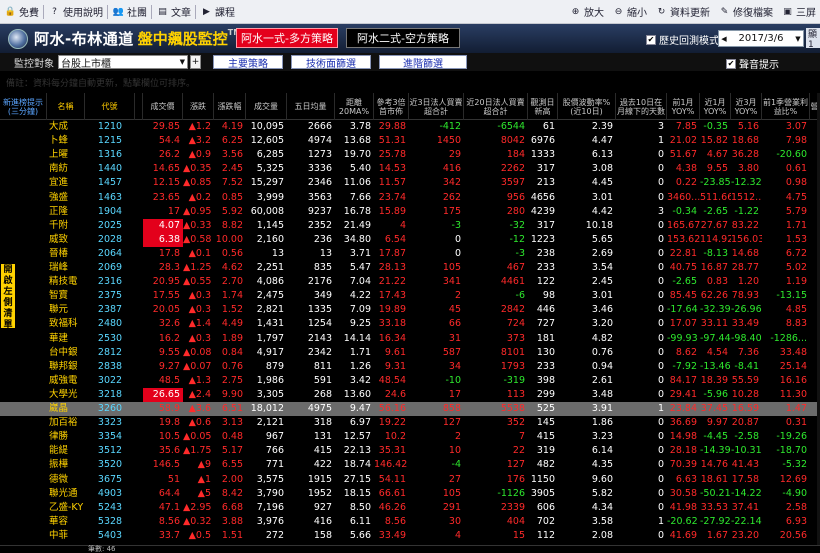 This screenshot has height=553, width=820. What do you see at coordinates (195, 62) in the screenshot?
I see `add-button: +` at bounding box center [195, 62].